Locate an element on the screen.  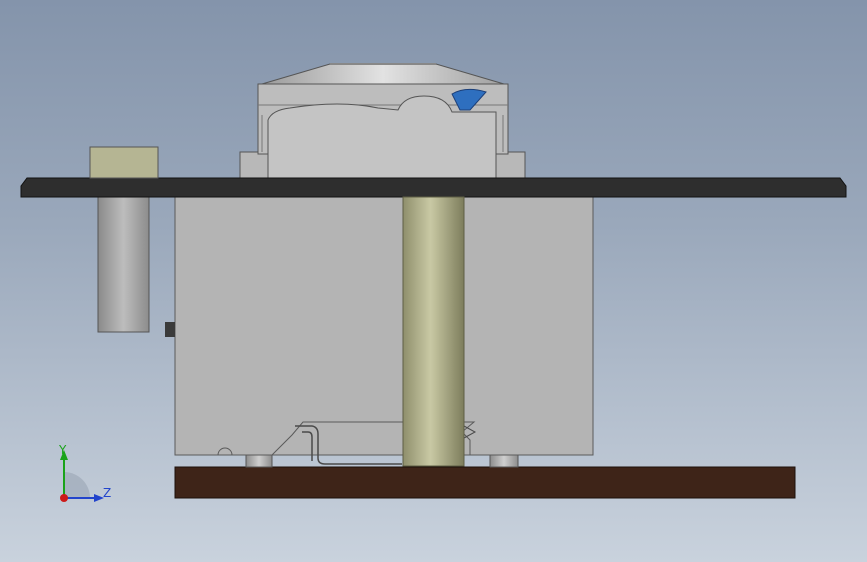
x-axis-origin-icon is located at coordinates (64, 498).